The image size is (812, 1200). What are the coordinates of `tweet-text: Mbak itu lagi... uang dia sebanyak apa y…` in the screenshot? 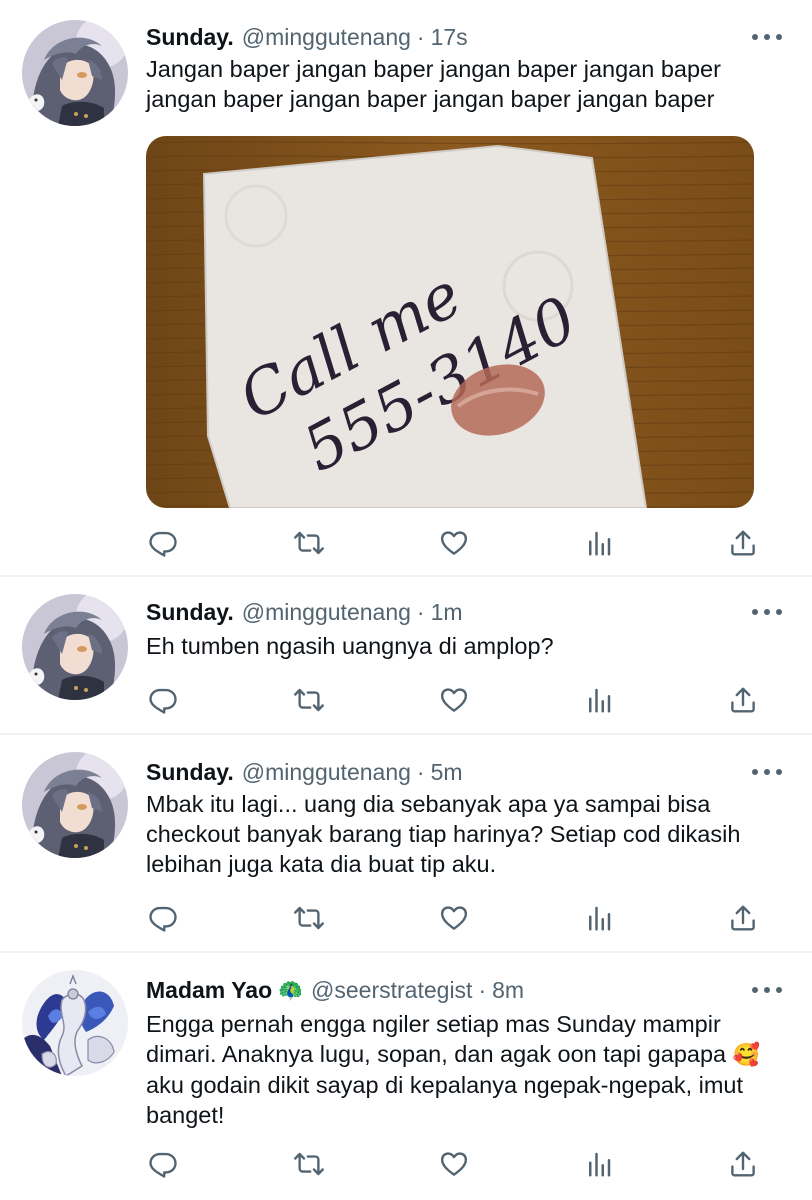 It's located at (443, 834).